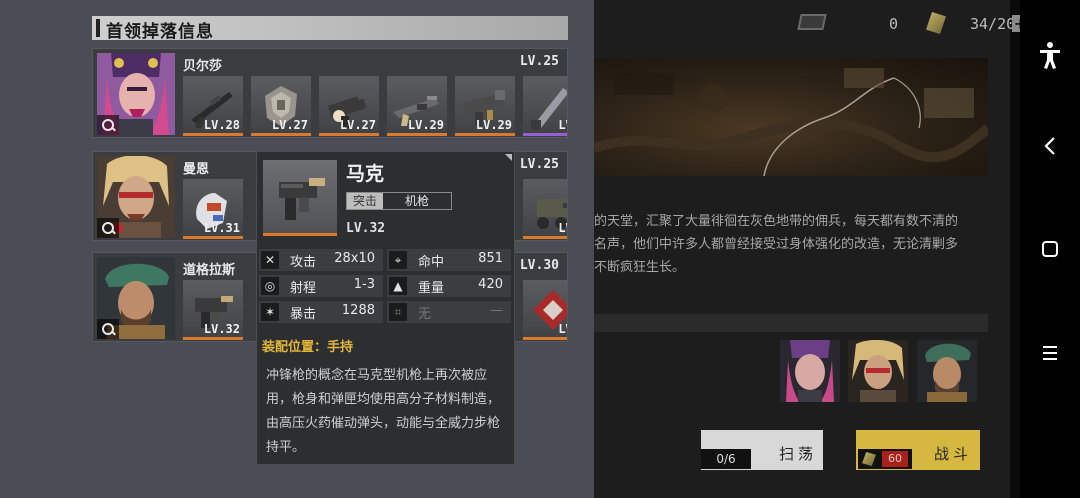 This screenshot has width=1080, height=498. What do you see at coordinates (1050, 249) in the screenshot?
I see `home-icon` at bounding box center [1050, 249].